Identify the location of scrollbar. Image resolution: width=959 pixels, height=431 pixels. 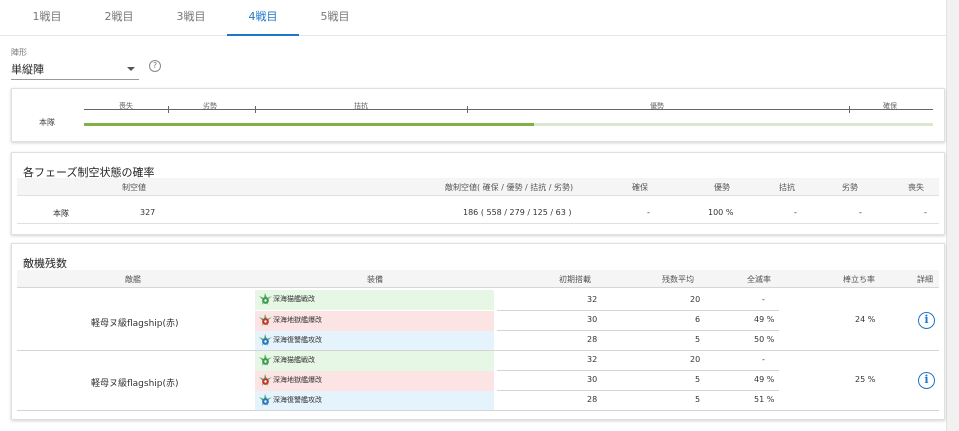
(952, 215).